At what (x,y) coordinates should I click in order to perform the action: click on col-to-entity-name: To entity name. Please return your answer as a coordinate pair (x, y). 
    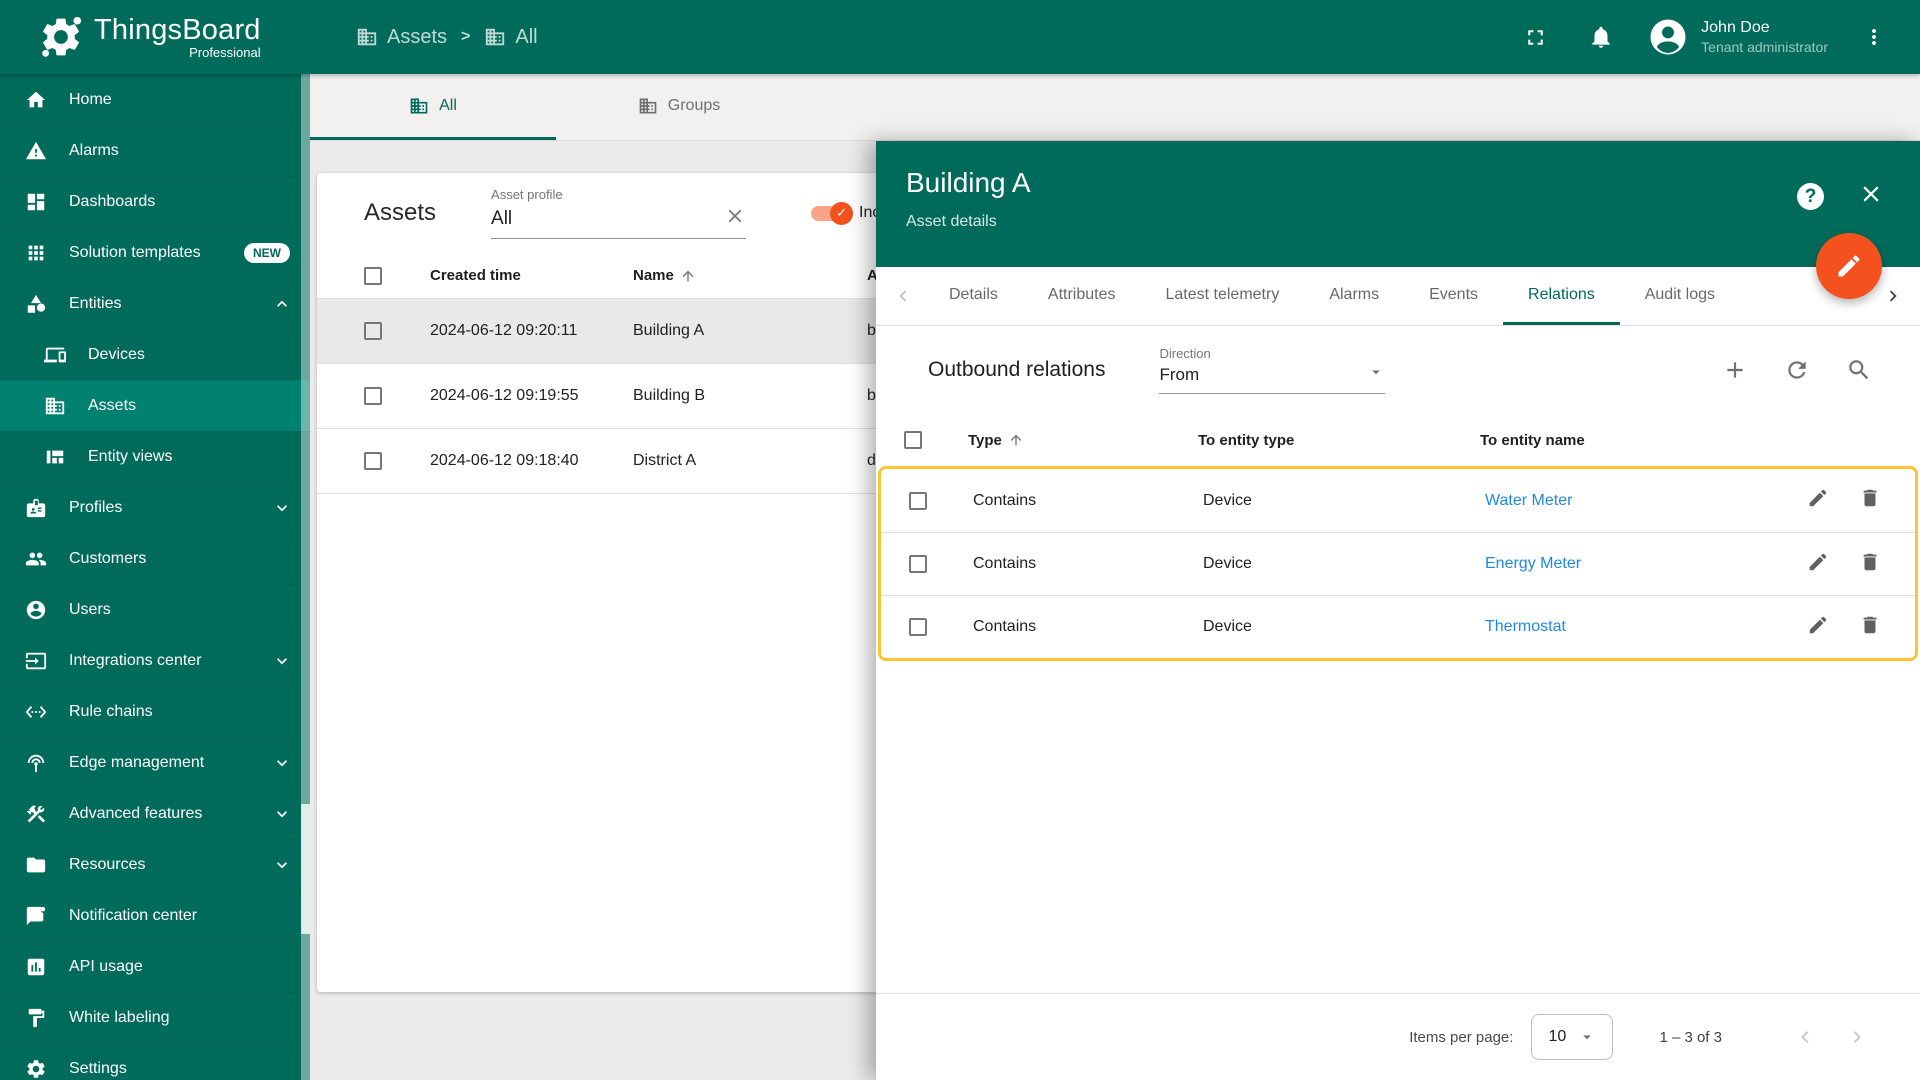
    Looking at the image, I should click on (1646, 440).